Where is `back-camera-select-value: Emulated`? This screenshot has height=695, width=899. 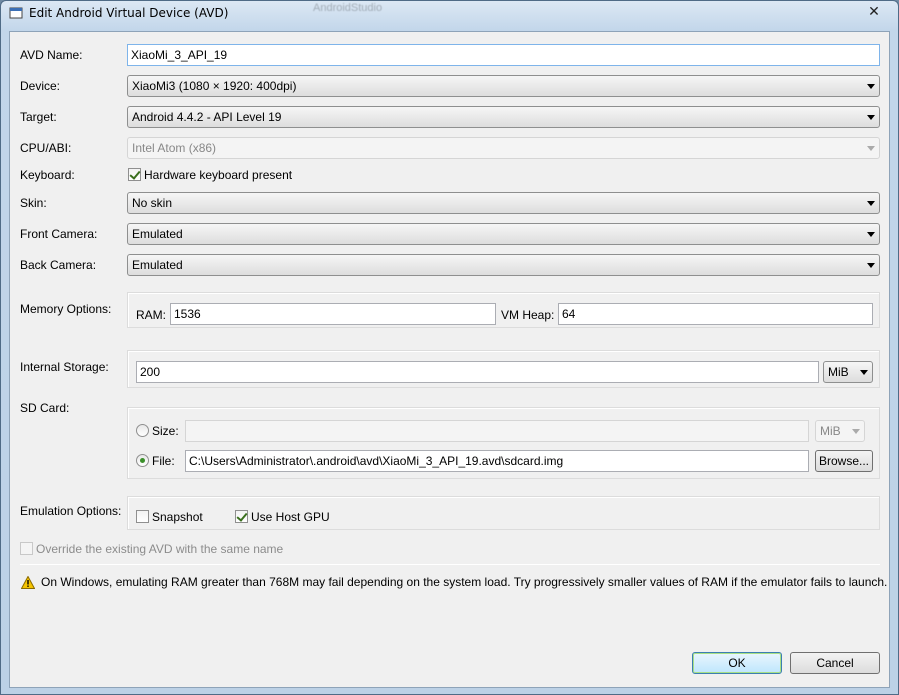 back-camera-select-value: Emulated is located at coordinates (157, 265).